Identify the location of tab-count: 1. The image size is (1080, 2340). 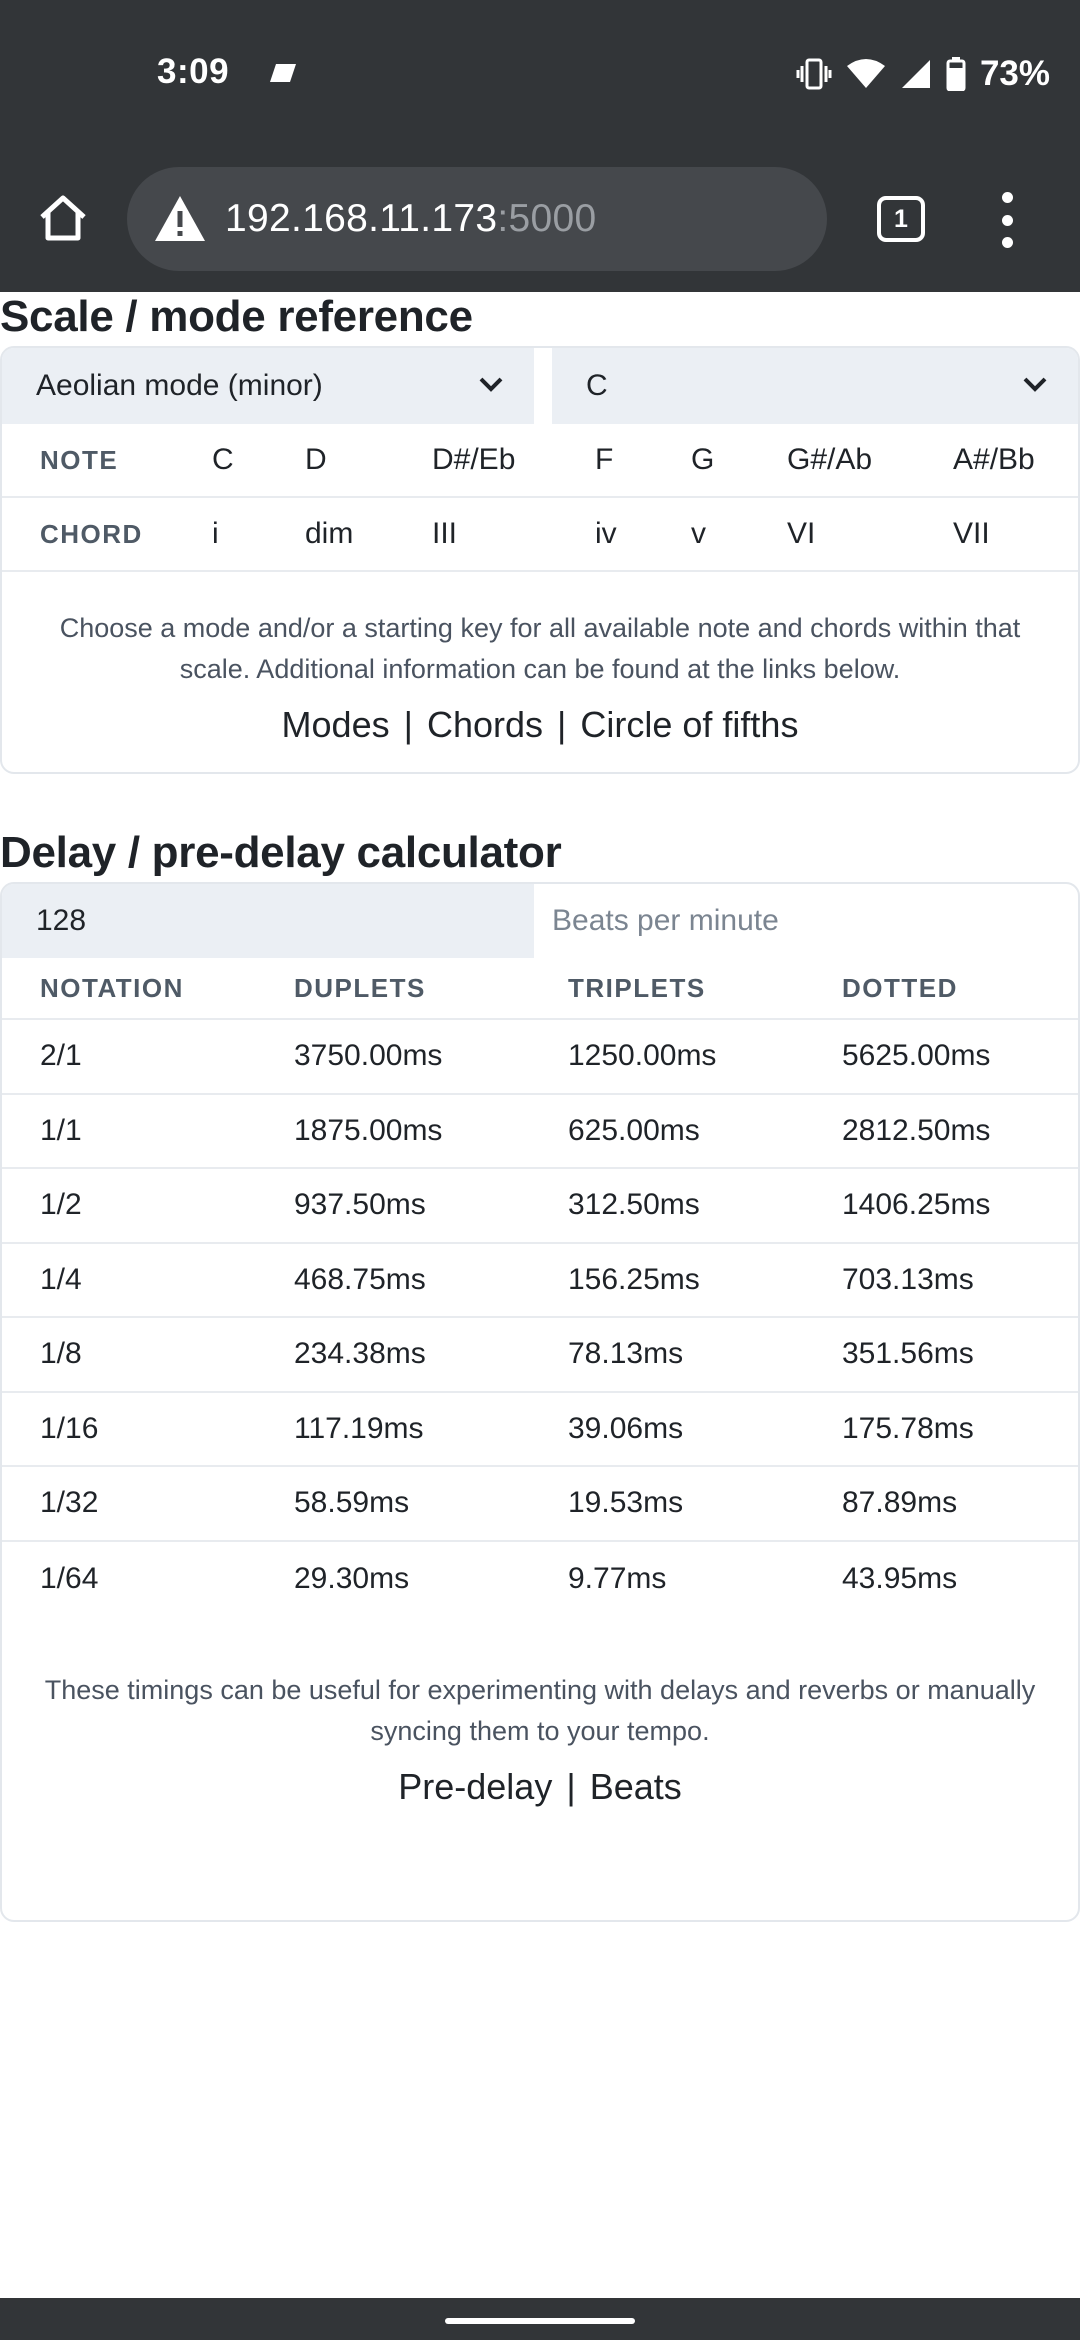
(901, 218).